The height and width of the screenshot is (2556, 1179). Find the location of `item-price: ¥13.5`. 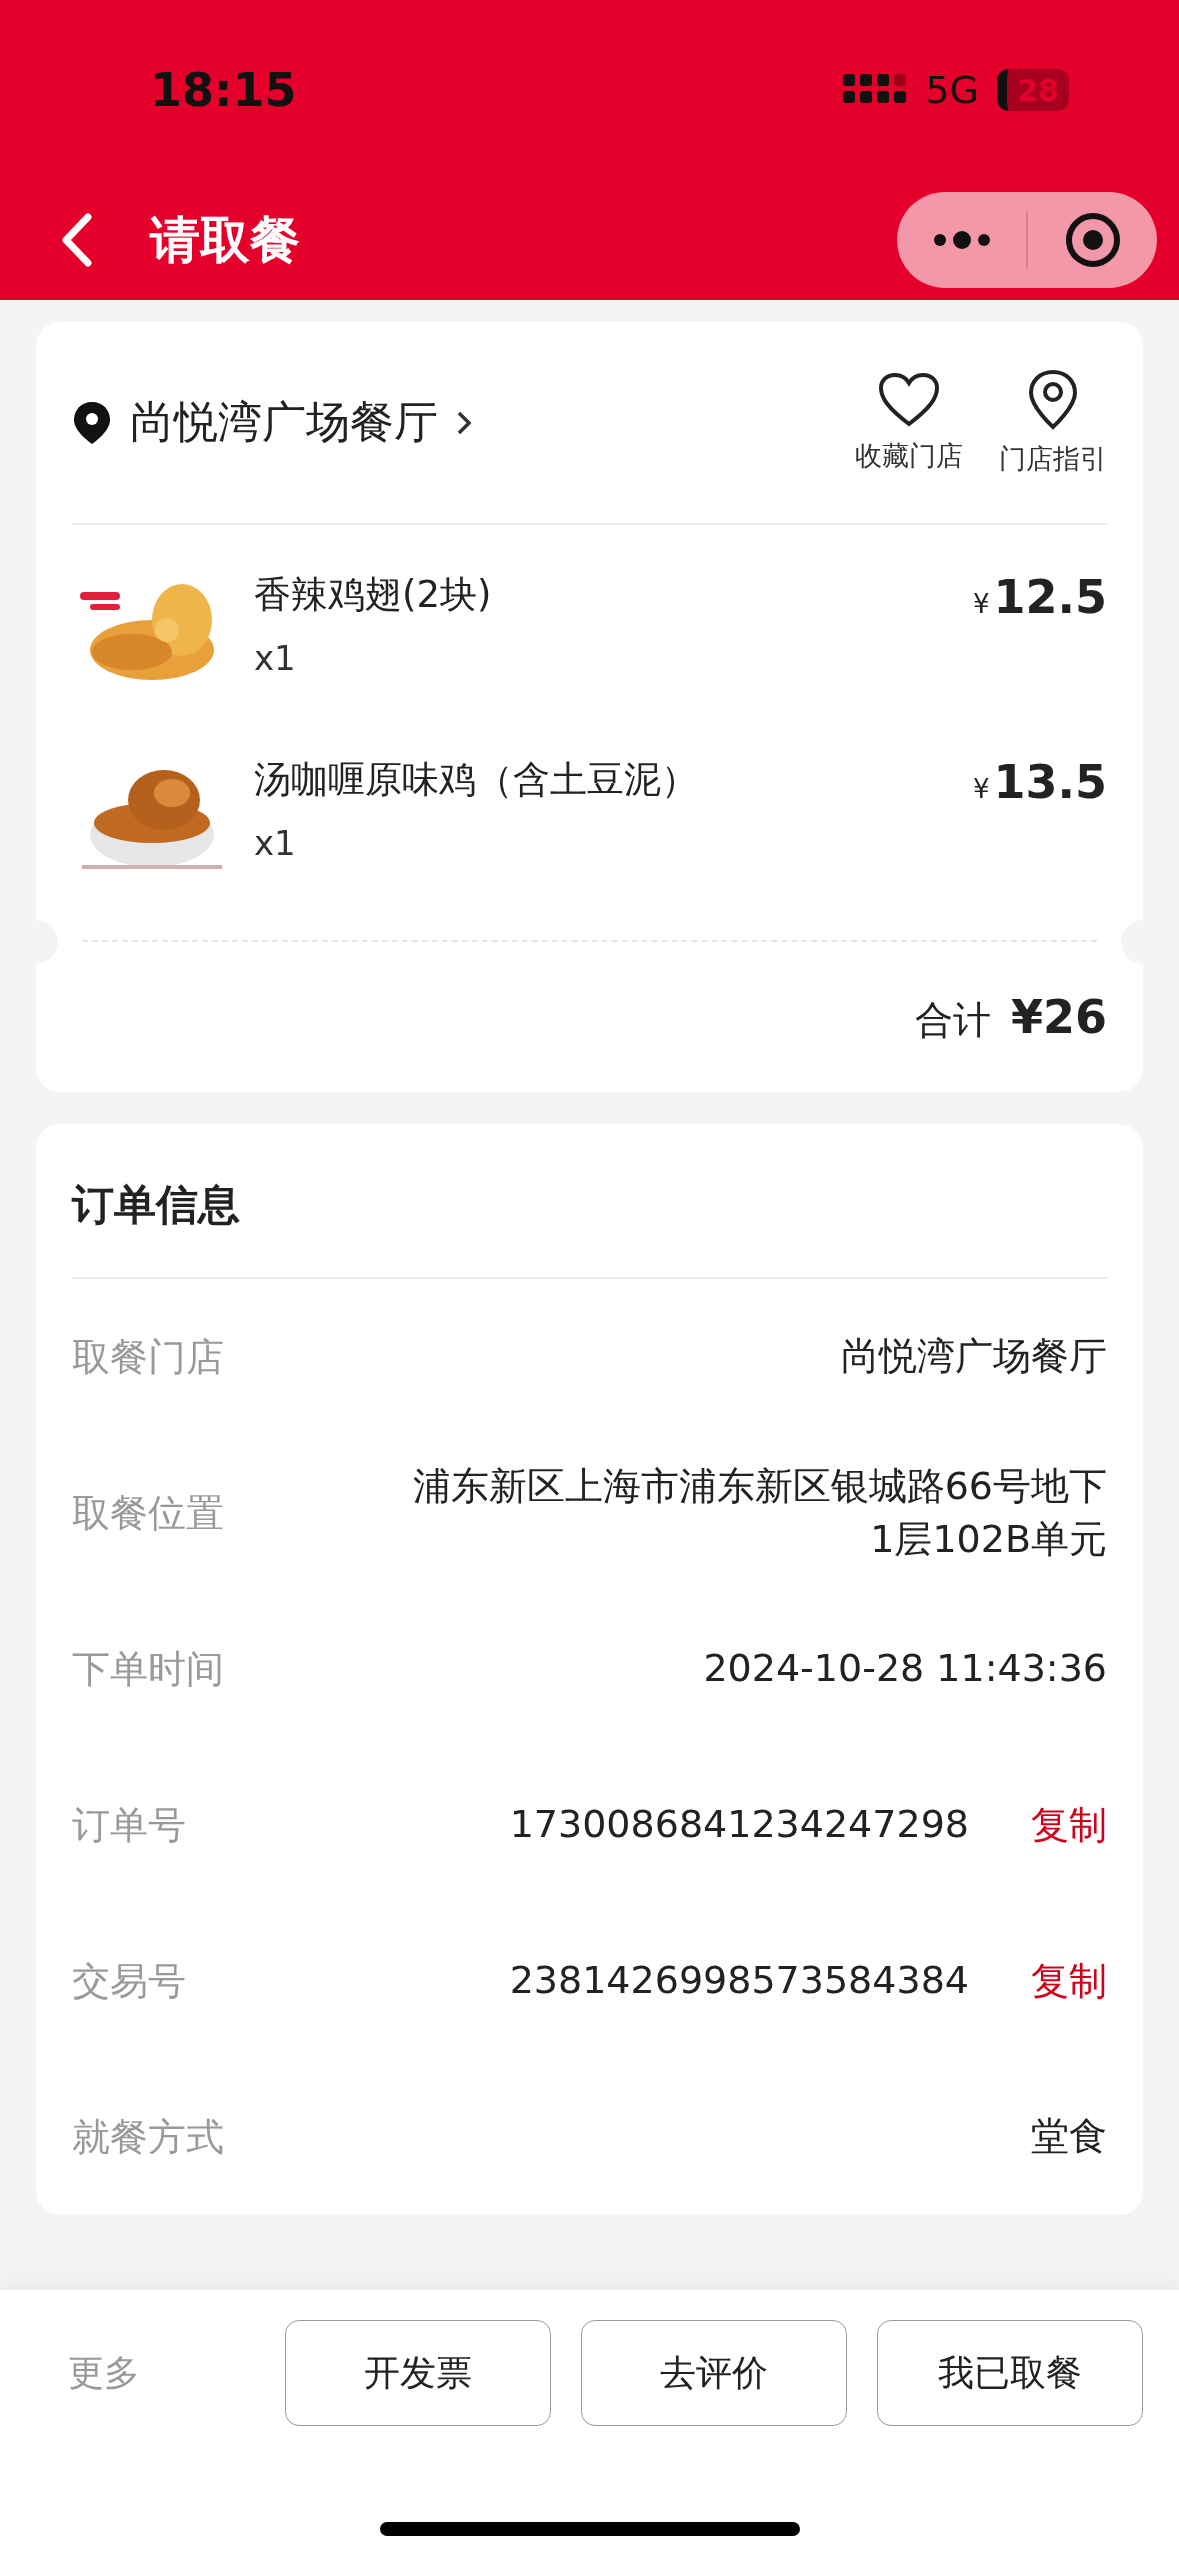

item-price: ¥13.5 is located at coordinates (1039, 783).